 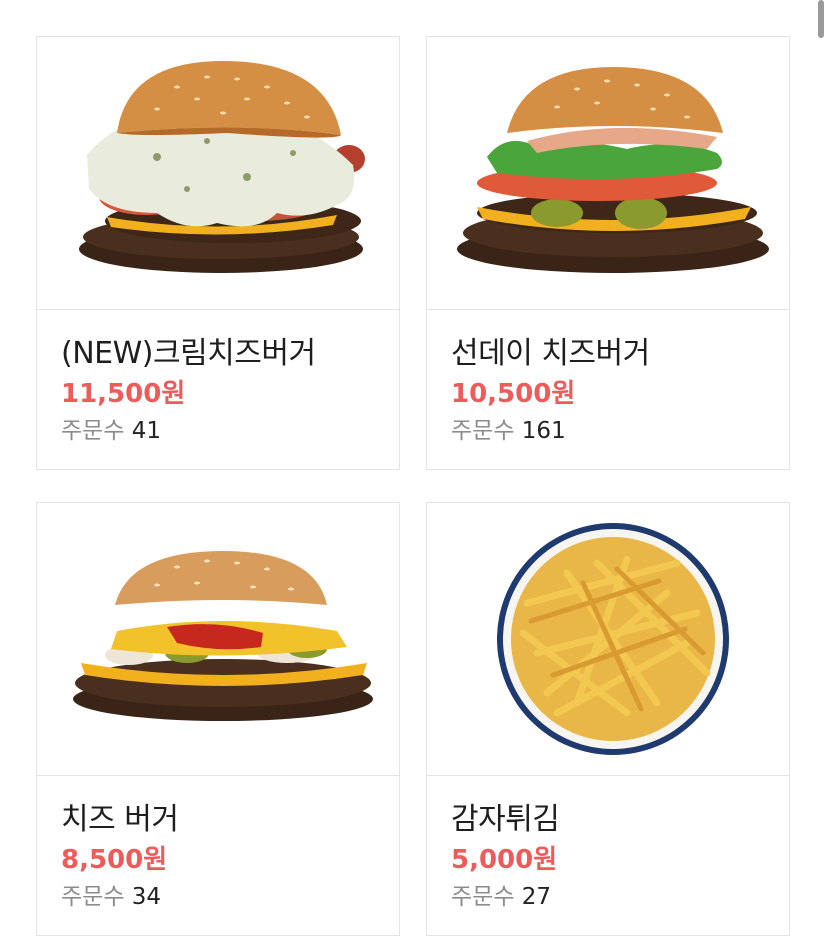 What do you see at coordinates (504, 860) in the screenshot?
I see `menu-item-price: 5,000원` at bounding box center [504, 860].